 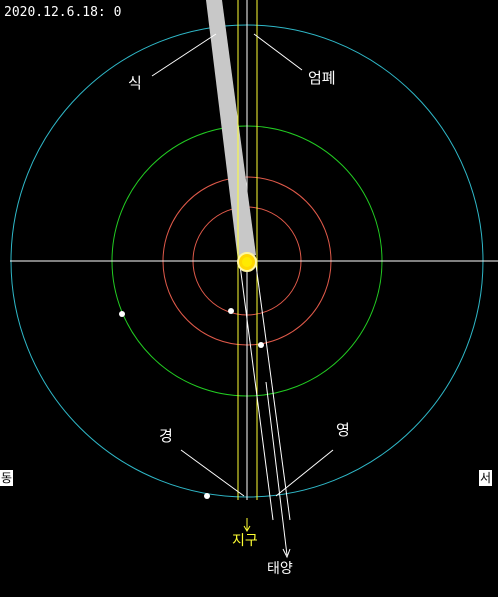 What do you see at coordinates (184, 55) in the screenshot?
I see `eclipse-pointer` at bounding box center [184, 55].